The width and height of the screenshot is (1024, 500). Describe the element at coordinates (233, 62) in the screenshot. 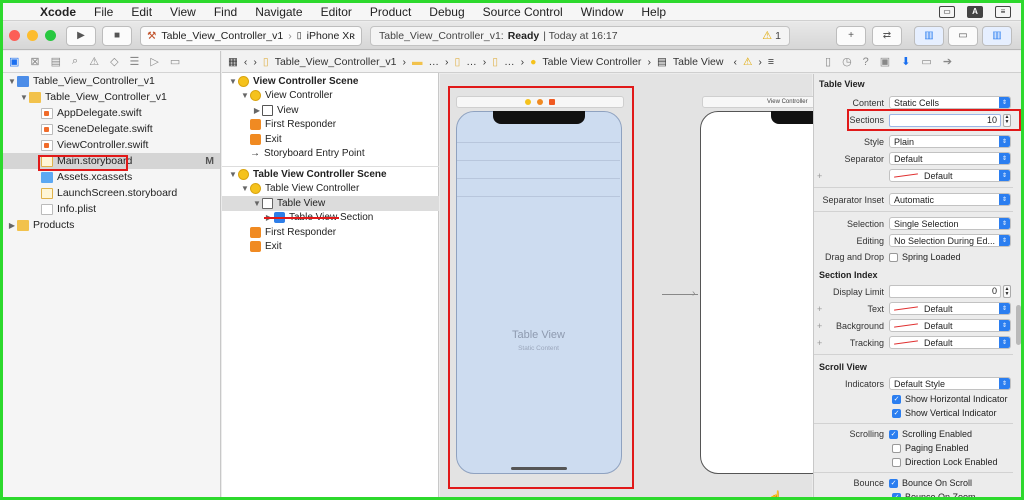

I see `grid-icon: ▦` at that location.